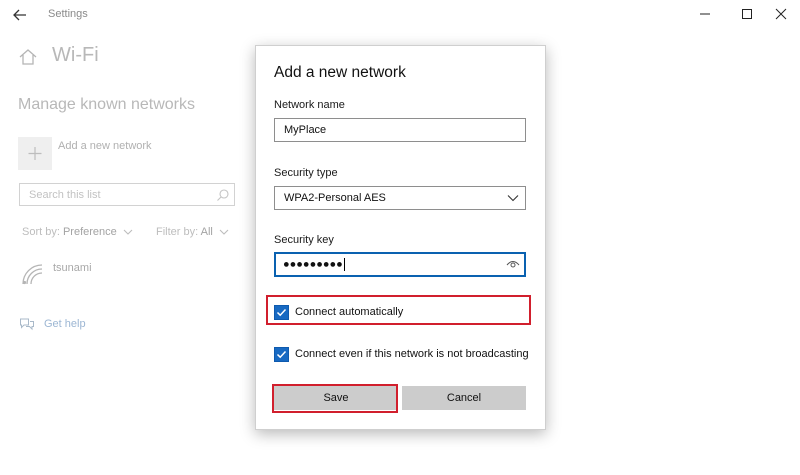 The width and height of the screenshot is (800, 475). I want to click on security-type-value: WPA2-Personal AES, so click(335, 198).